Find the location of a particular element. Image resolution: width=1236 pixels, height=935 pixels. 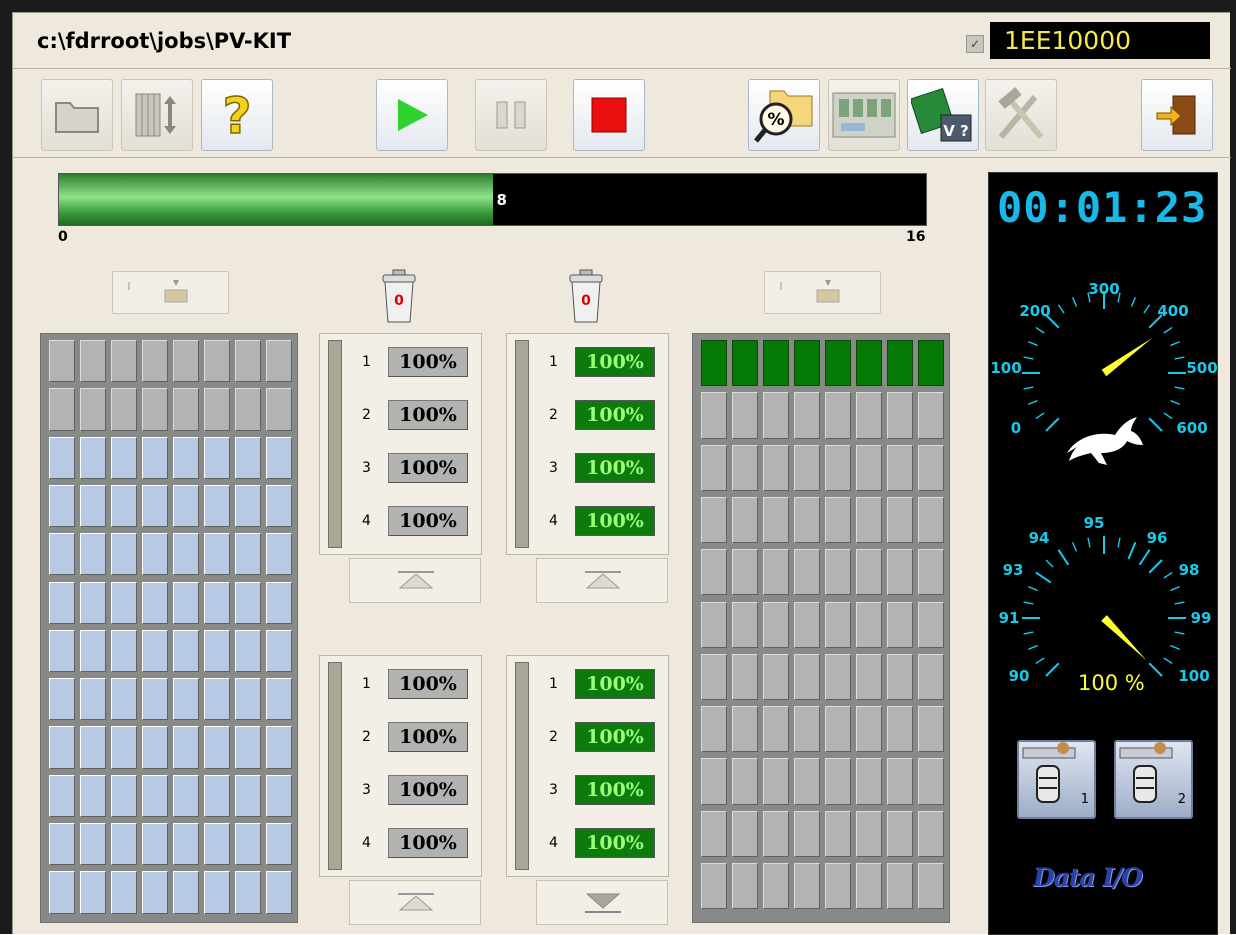

socket-map-button is located at coordinates (864, 115).